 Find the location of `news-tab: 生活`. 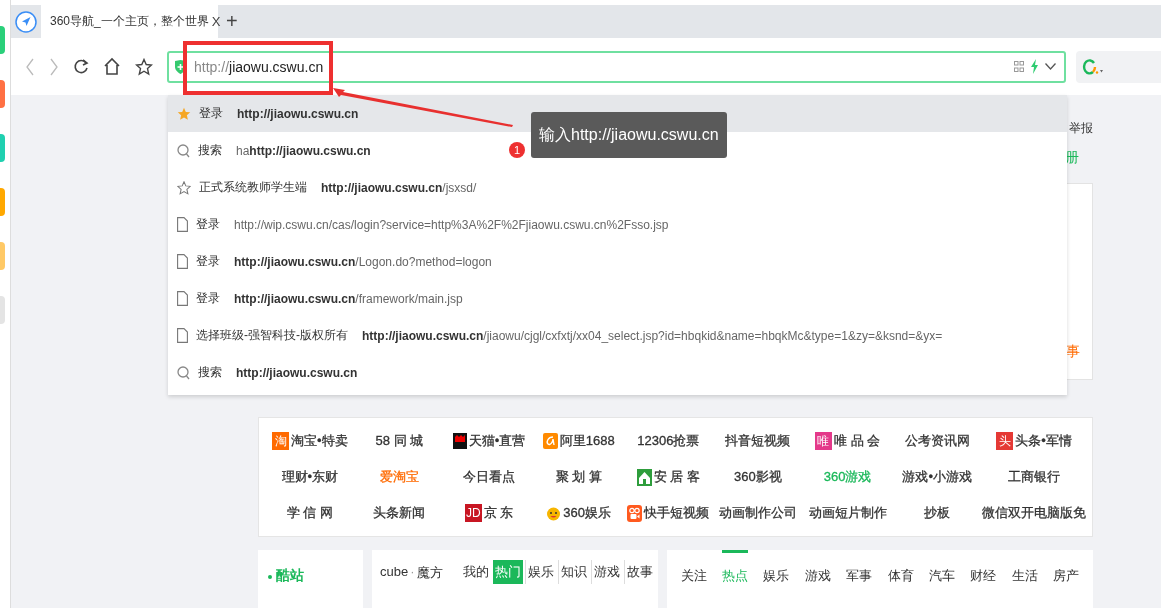

news-tab: 生活 is located at coordinates (1024, 567).